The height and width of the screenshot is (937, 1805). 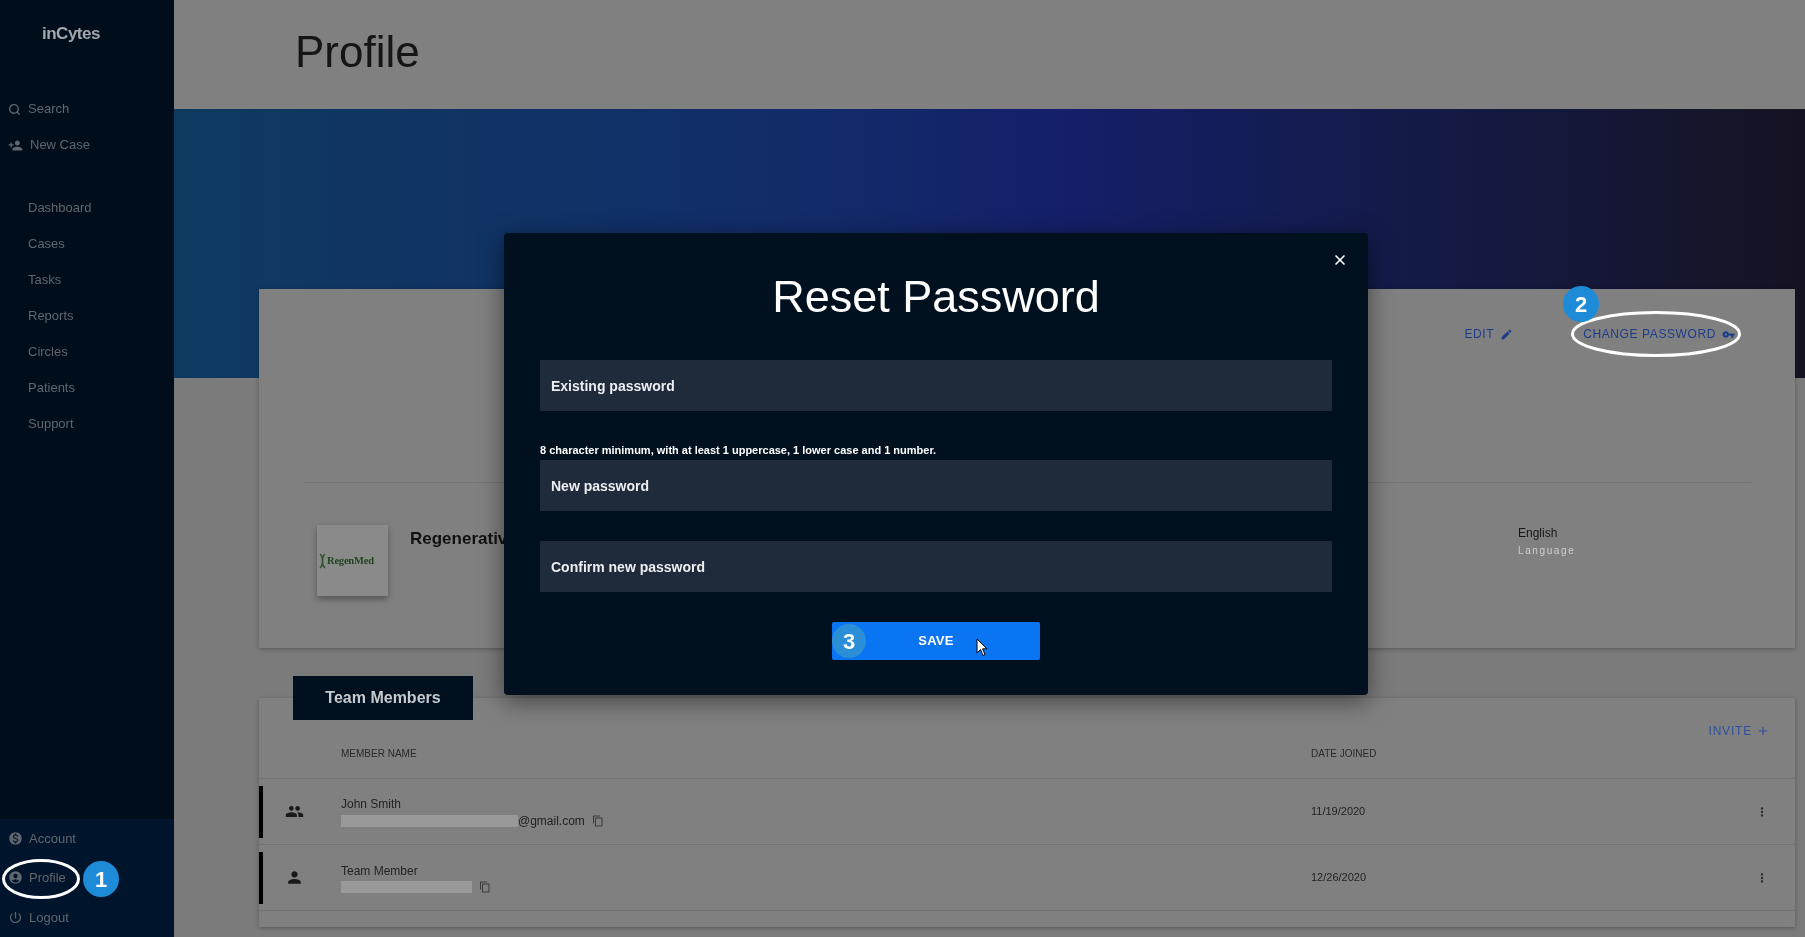 What do you see at coordinates (936, 385) in the screenshot?
I see `password-field: Existing password` at bounding box center [936, 385].